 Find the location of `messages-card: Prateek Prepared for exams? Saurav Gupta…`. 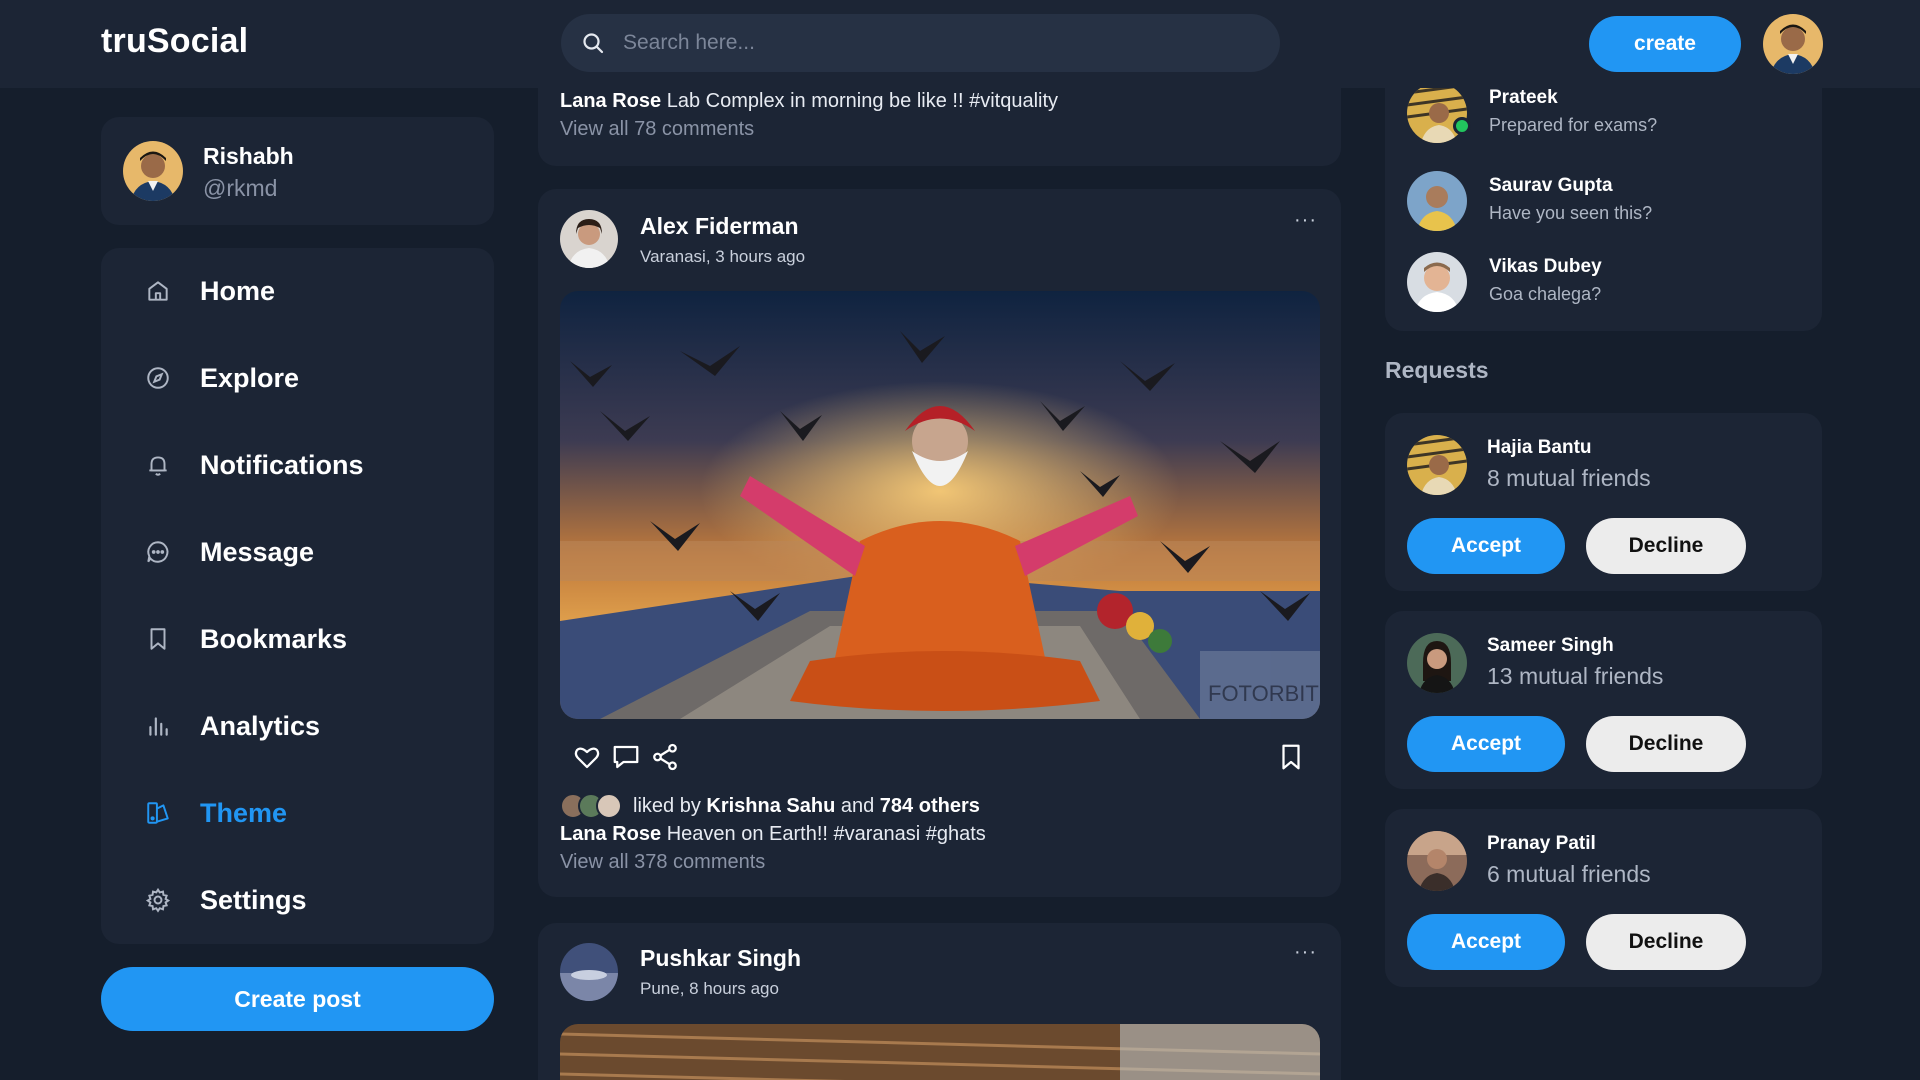

messages-card: Prateek Prepared for exams? Saurav Gupta… is located at coordinates (1603, 193).